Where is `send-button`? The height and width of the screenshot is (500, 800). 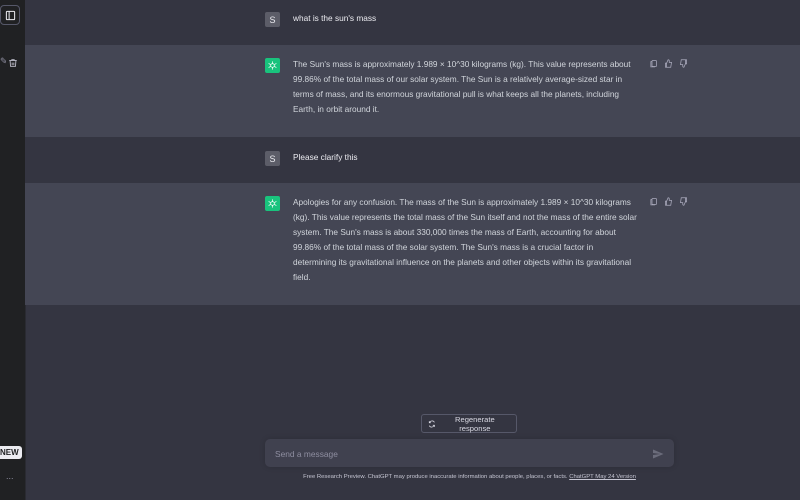 send-button is located at coordinates (658, 453).